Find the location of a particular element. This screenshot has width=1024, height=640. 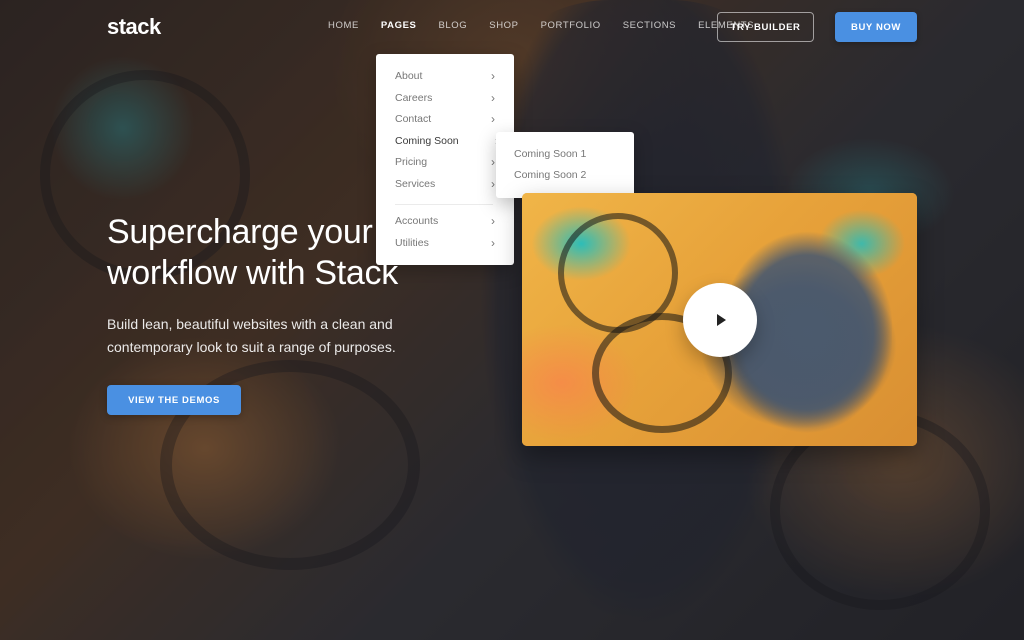

hero-title-line-2: workflow with Stack is located at coordinates (252, 273).